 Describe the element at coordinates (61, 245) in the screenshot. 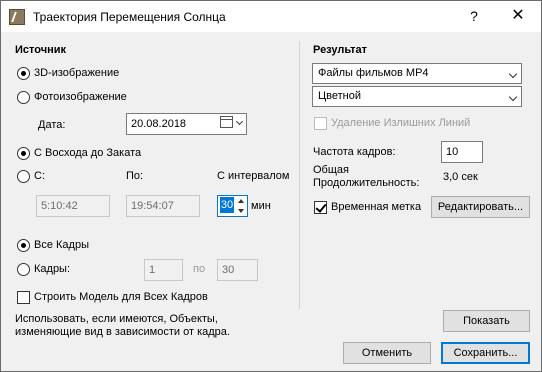

I see `radio-all-frames-label: Все Кадры` at that location.